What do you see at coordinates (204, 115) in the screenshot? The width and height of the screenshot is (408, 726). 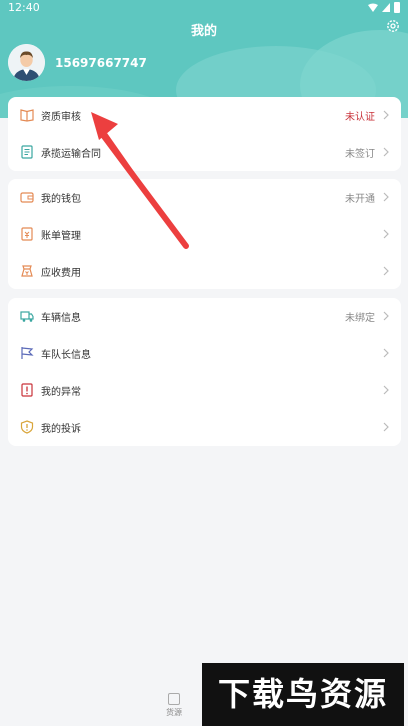 I see `list-item-qualification-review: 资质审核 未认证` at bounding box center [204, 115].